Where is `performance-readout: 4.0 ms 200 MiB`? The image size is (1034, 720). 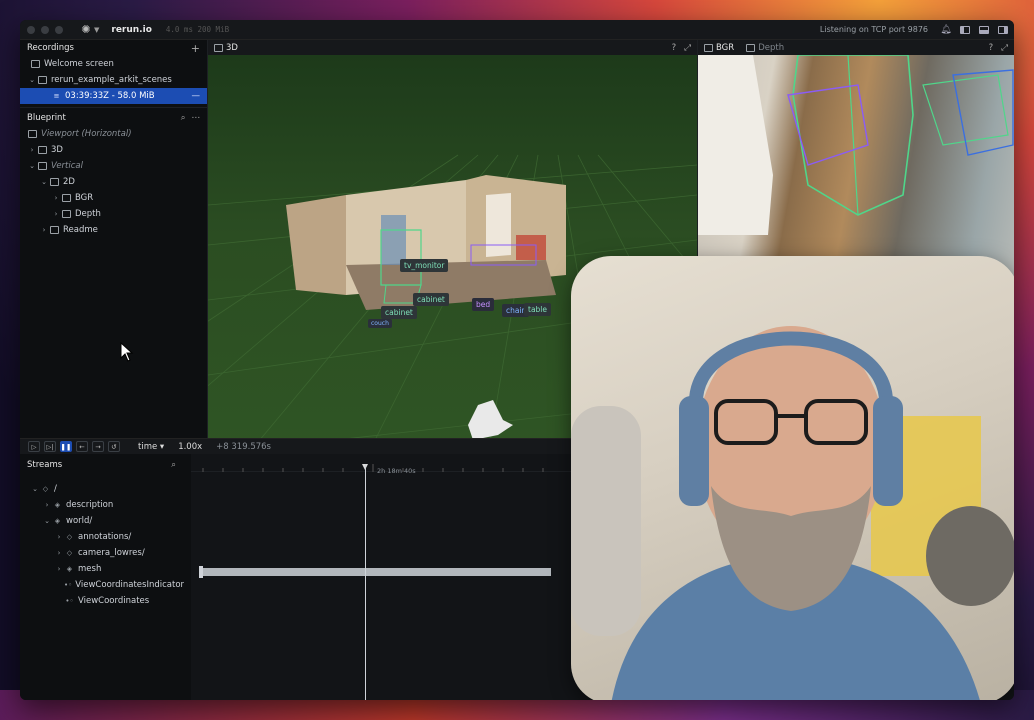
performance-readout: 4.0 ms 200 MiB is located at coordinates (197, 29).